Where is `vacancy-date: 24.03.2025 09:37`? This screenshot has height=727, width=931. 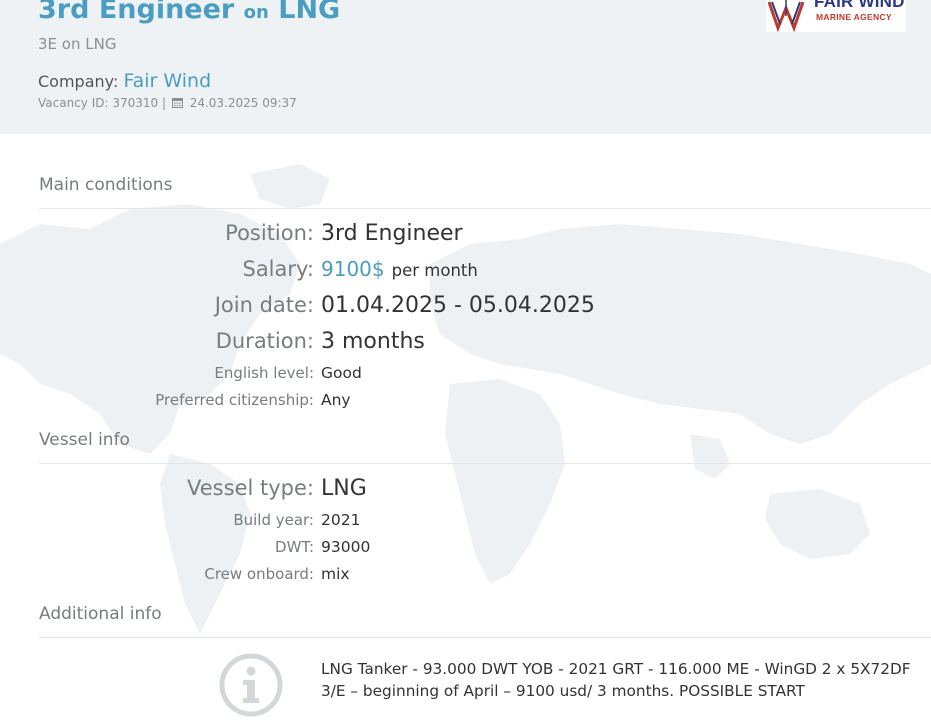
vacancy-date: 24.03.2025 09:37 is located at coordinates (243, 103).